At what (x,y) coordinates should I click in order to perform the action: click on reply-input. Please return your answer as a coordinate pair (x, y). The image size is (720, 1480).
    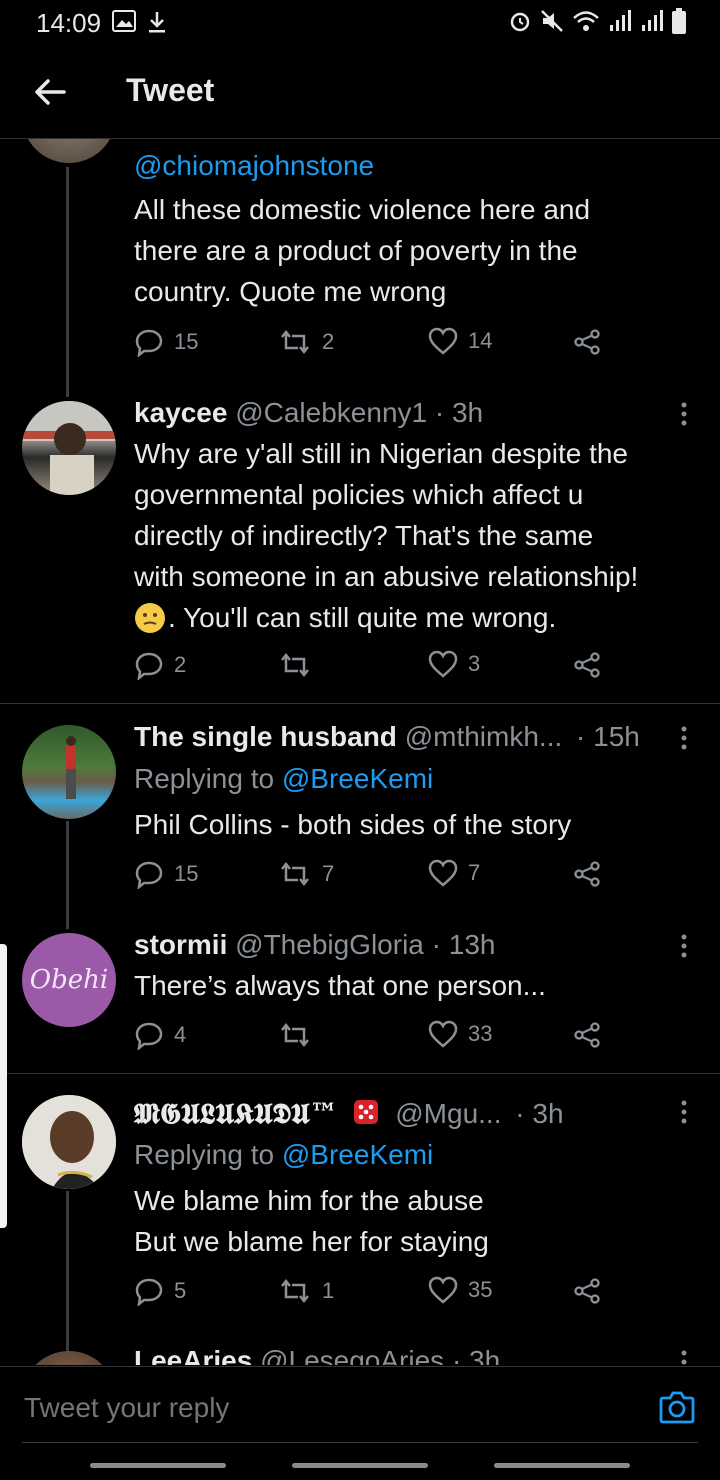
    Looking at the image, I should click on (324, 1408).